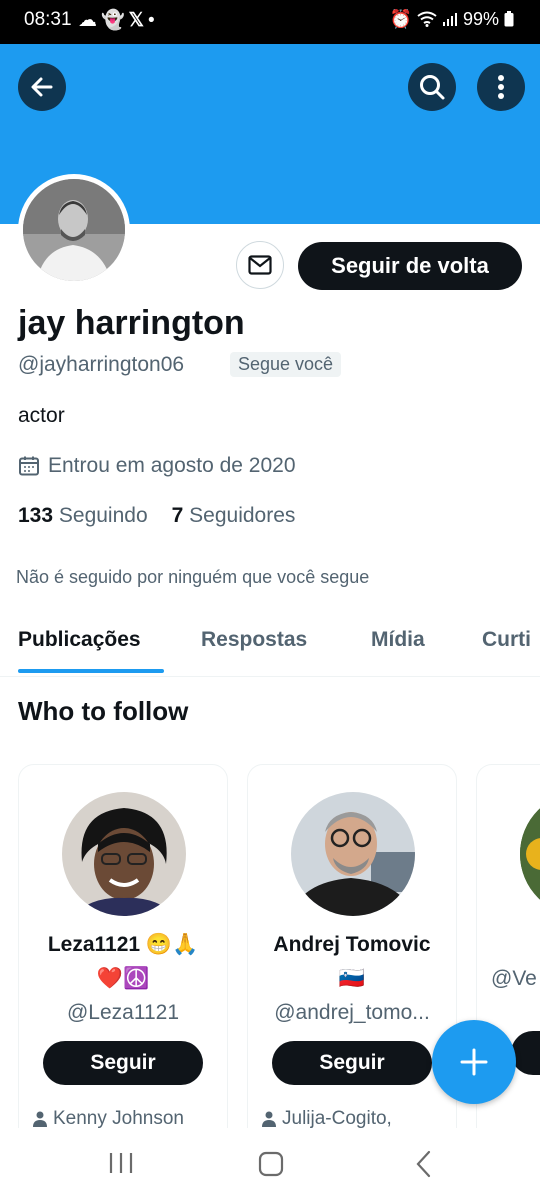  I want to click on message-button, so click(260, 265).